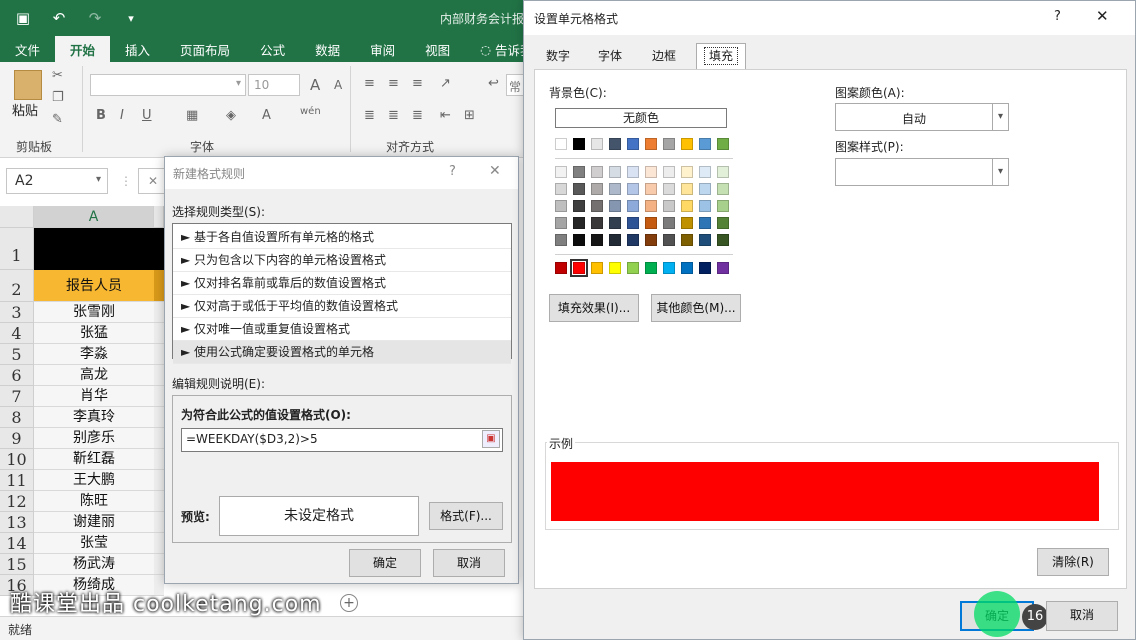 Image resolution: width=1136 pixels, height=640 pixels. Describe the element at coordinates (94, 543) in the screenshot. I see `name-cell: 张莹` at that location.